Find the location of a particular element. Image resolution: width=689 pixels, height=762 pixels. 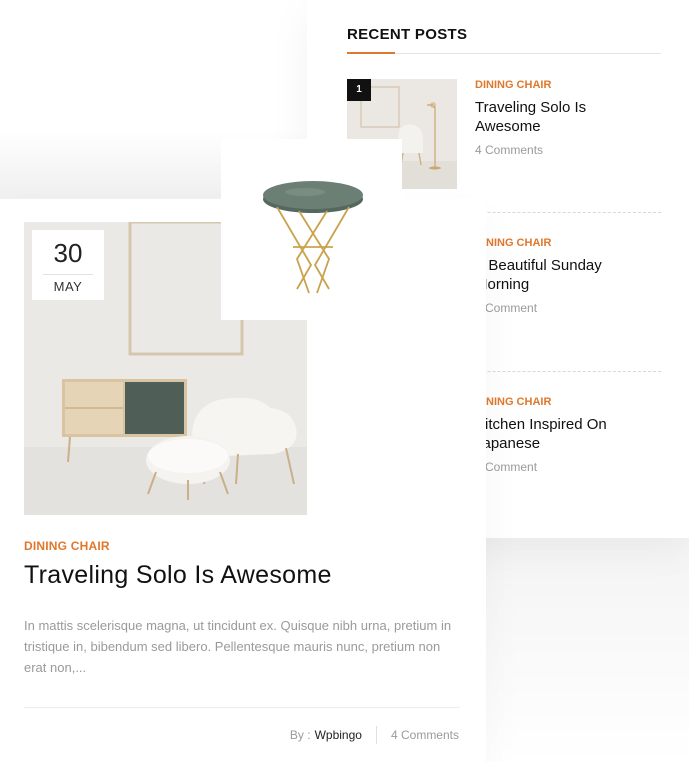

post-date-badge: 30 MAY is located at coordinates (68, 265).